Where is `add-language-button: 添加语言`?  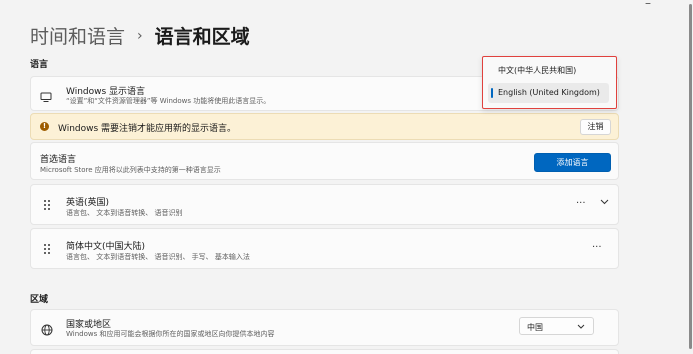
add-language-button: 添加语言 is located at coordinates (572, 162).